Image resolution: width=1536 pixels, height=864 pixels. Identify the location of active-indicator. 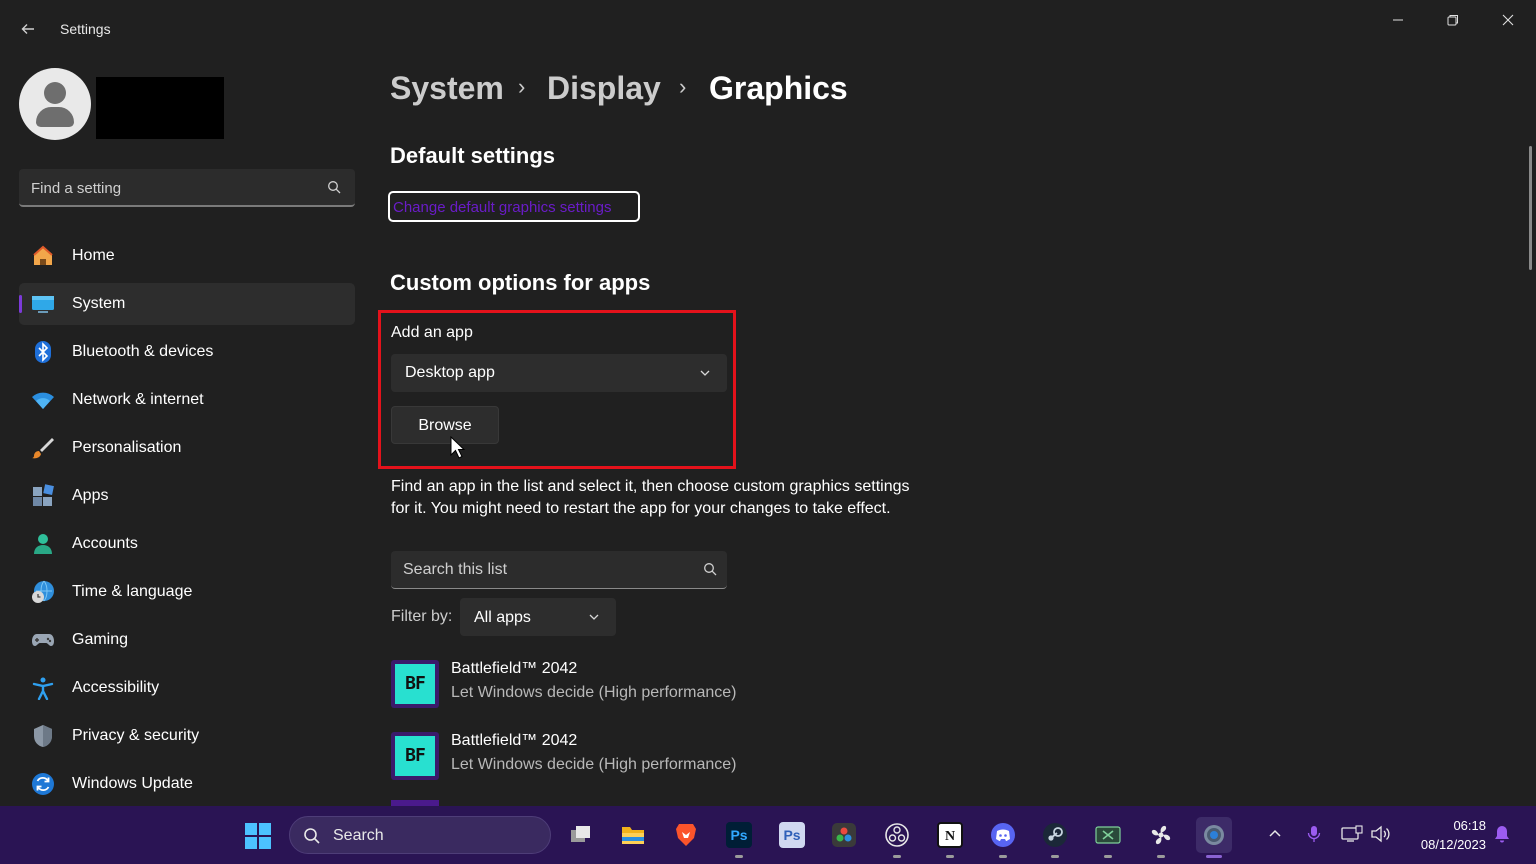
(20, 304).